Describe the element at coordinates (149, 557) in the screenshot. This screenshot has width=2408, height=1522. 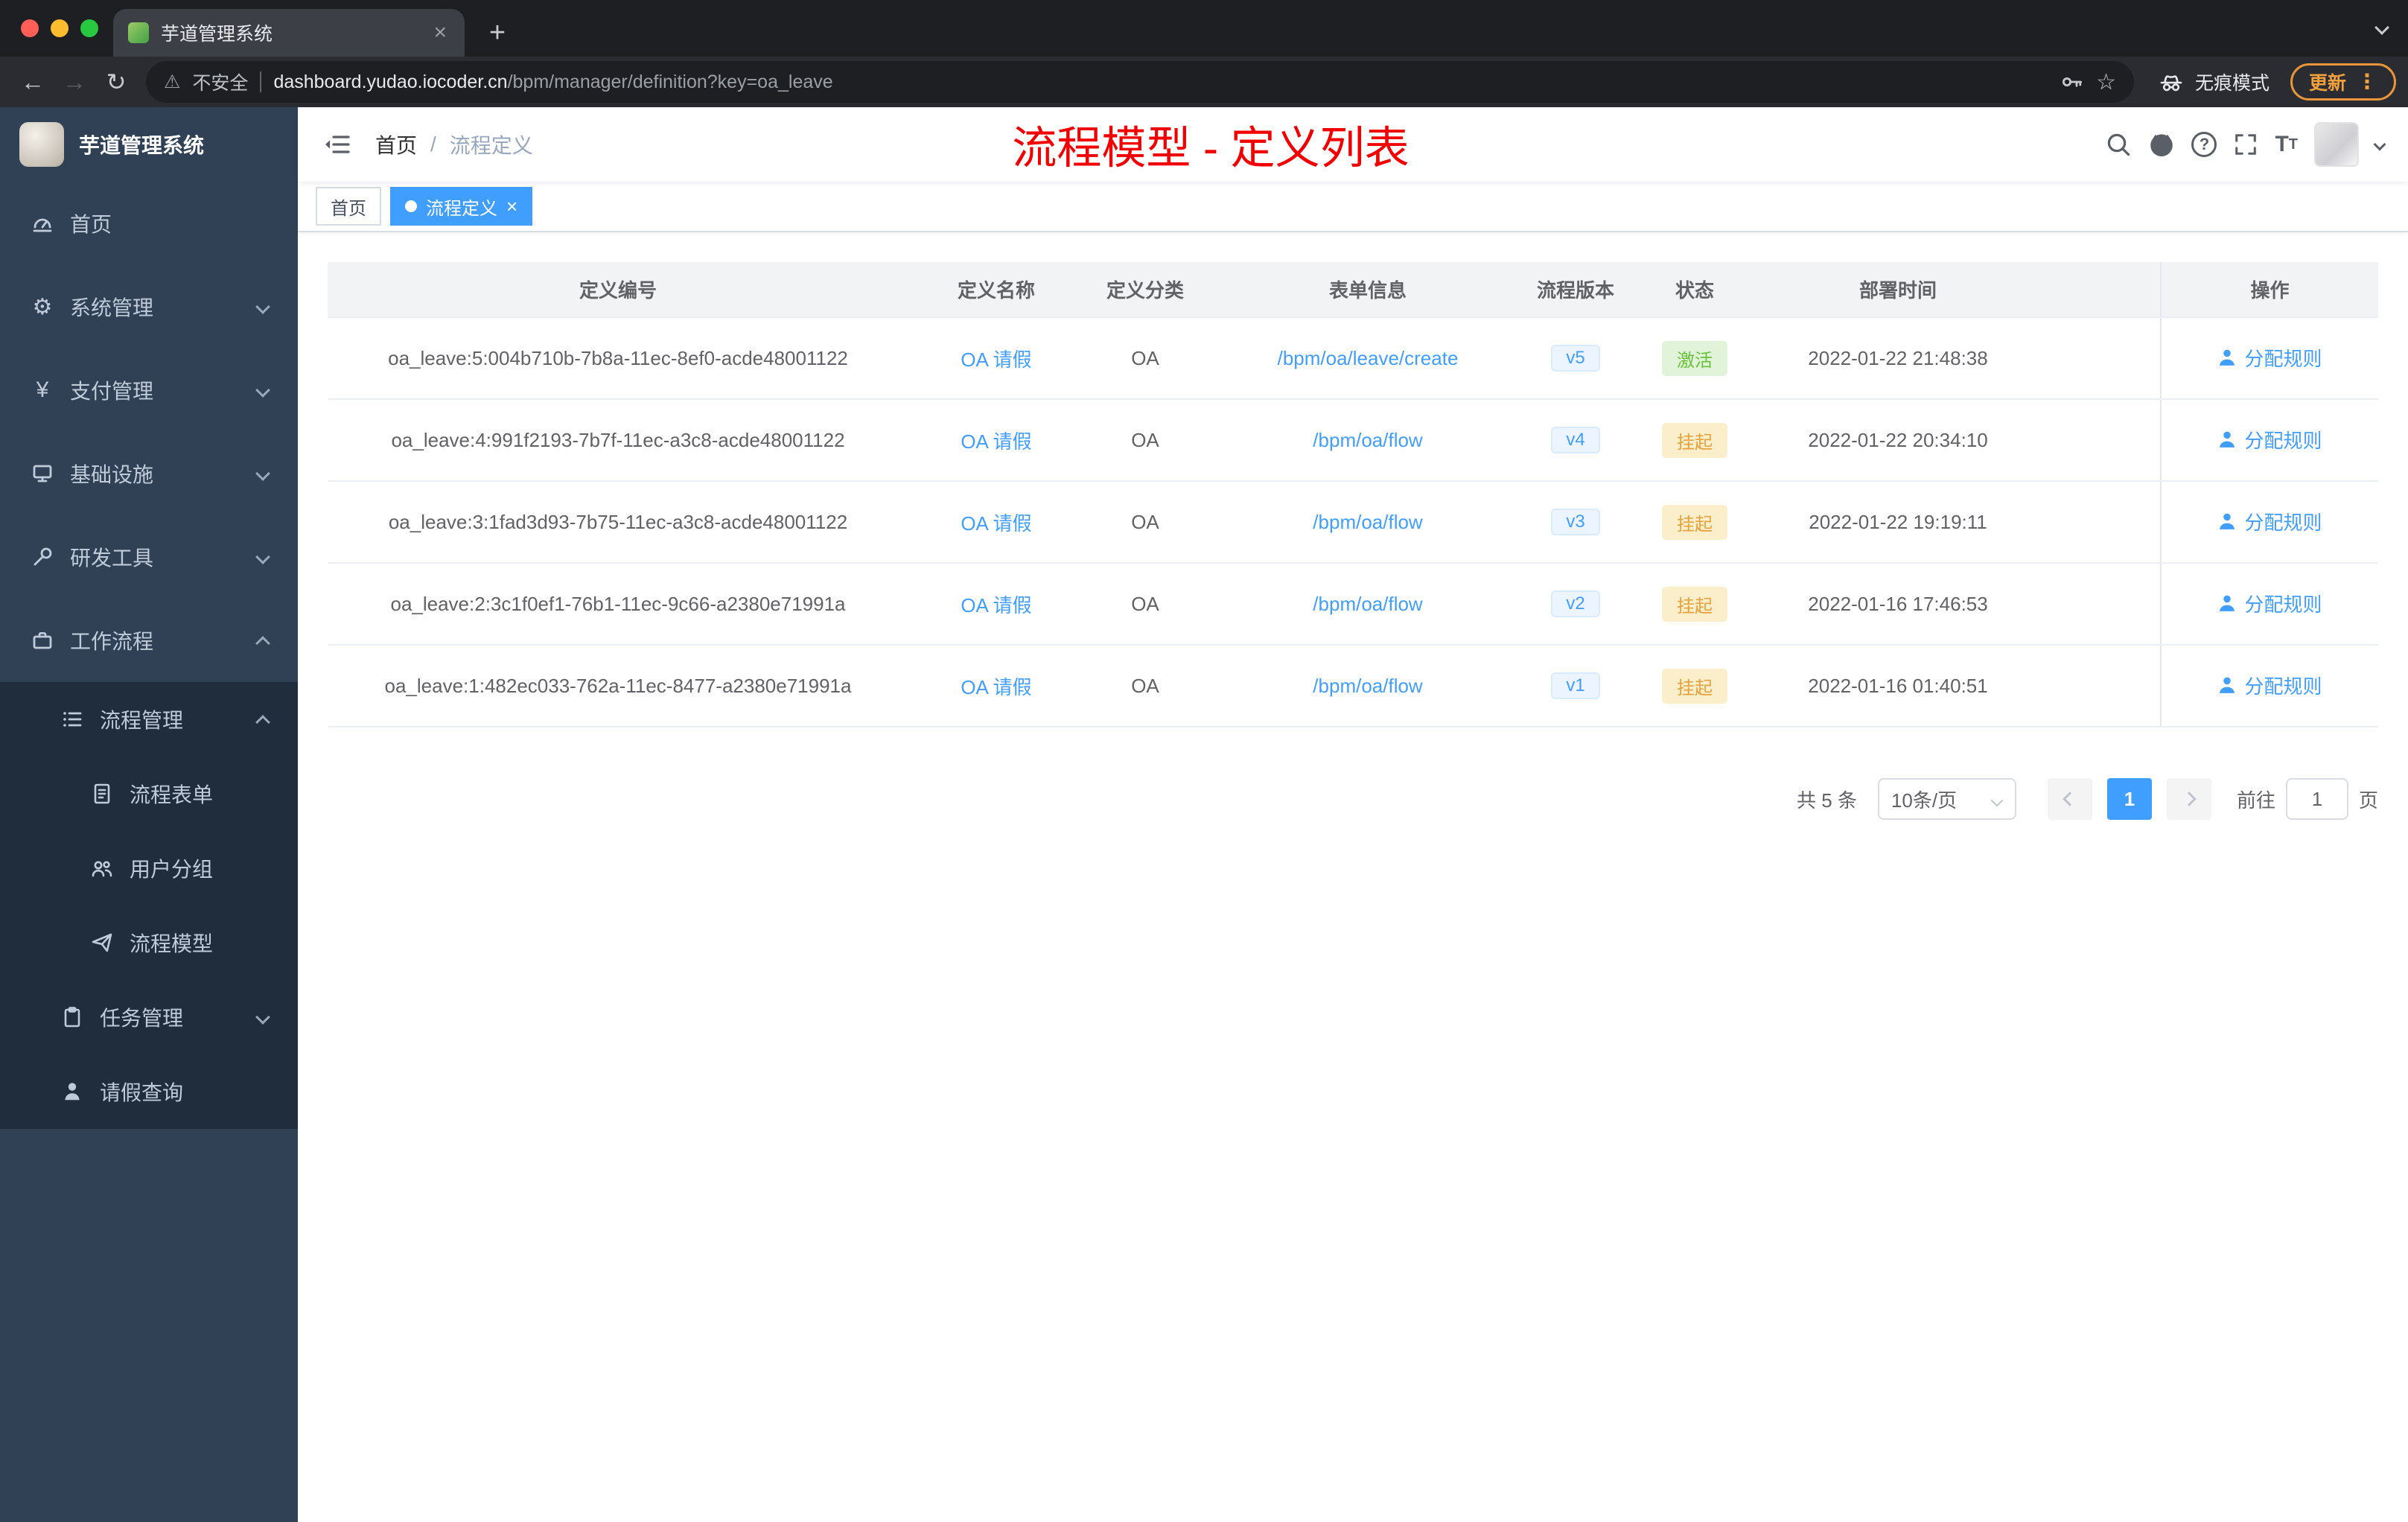
I see `sidebar-item-devtools: 研发工具` at that location.